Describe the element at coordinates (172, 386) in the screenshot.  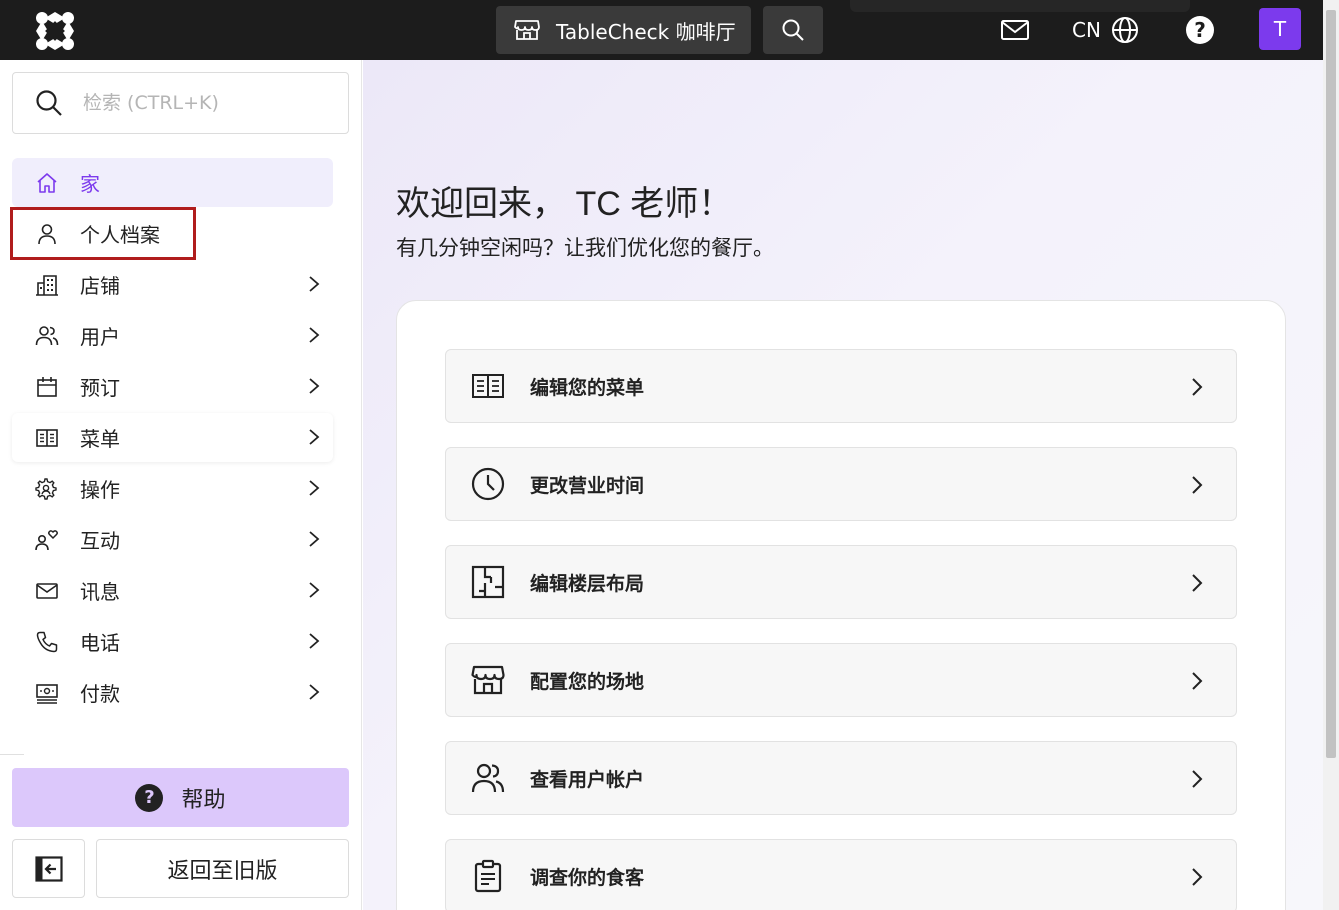
I see `sidebar-item-reservations: 预订` at that location.